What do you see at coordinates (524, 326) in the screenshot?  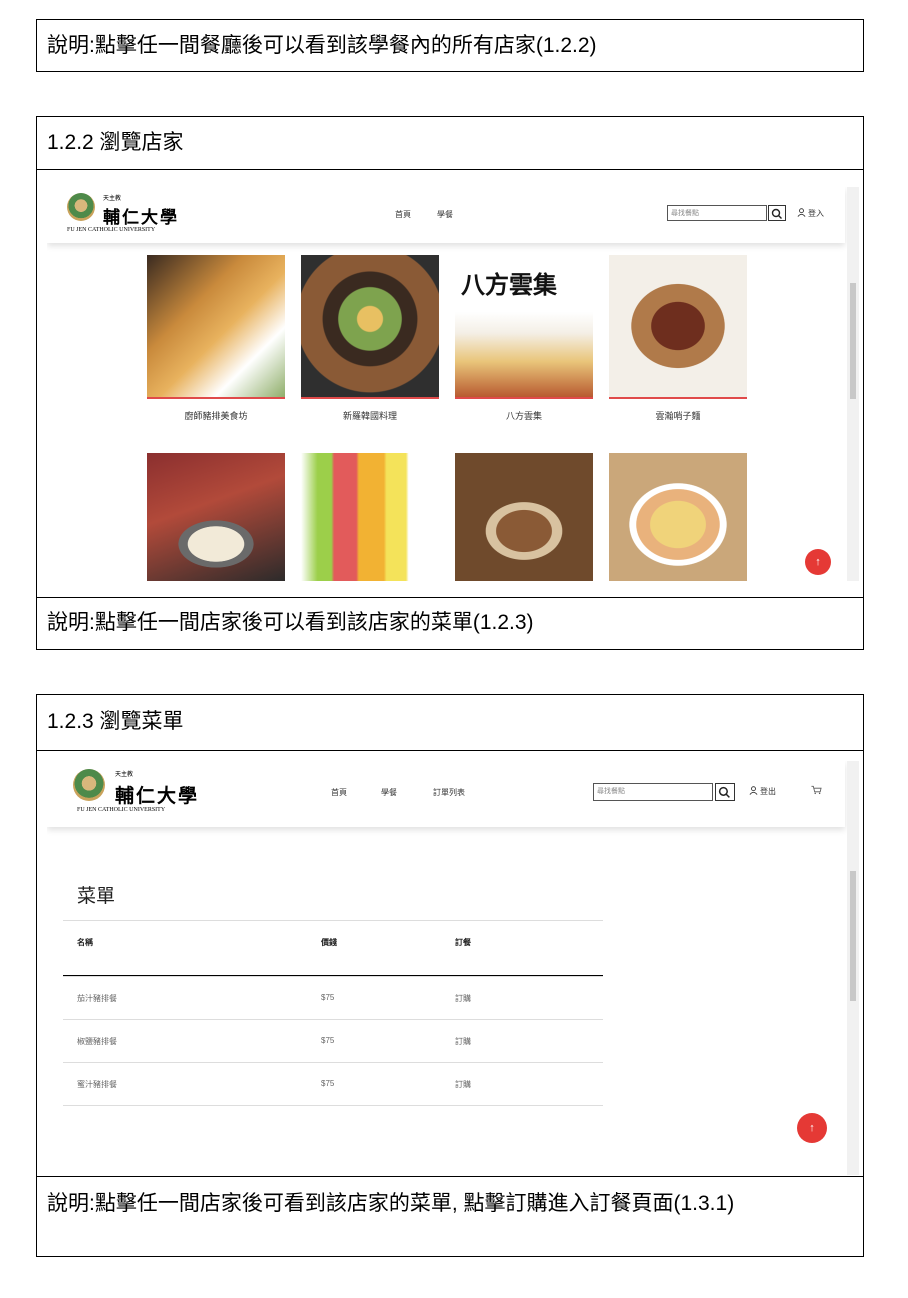 I see `shop-image: 八方雲集` at bounding box center [524, 326].